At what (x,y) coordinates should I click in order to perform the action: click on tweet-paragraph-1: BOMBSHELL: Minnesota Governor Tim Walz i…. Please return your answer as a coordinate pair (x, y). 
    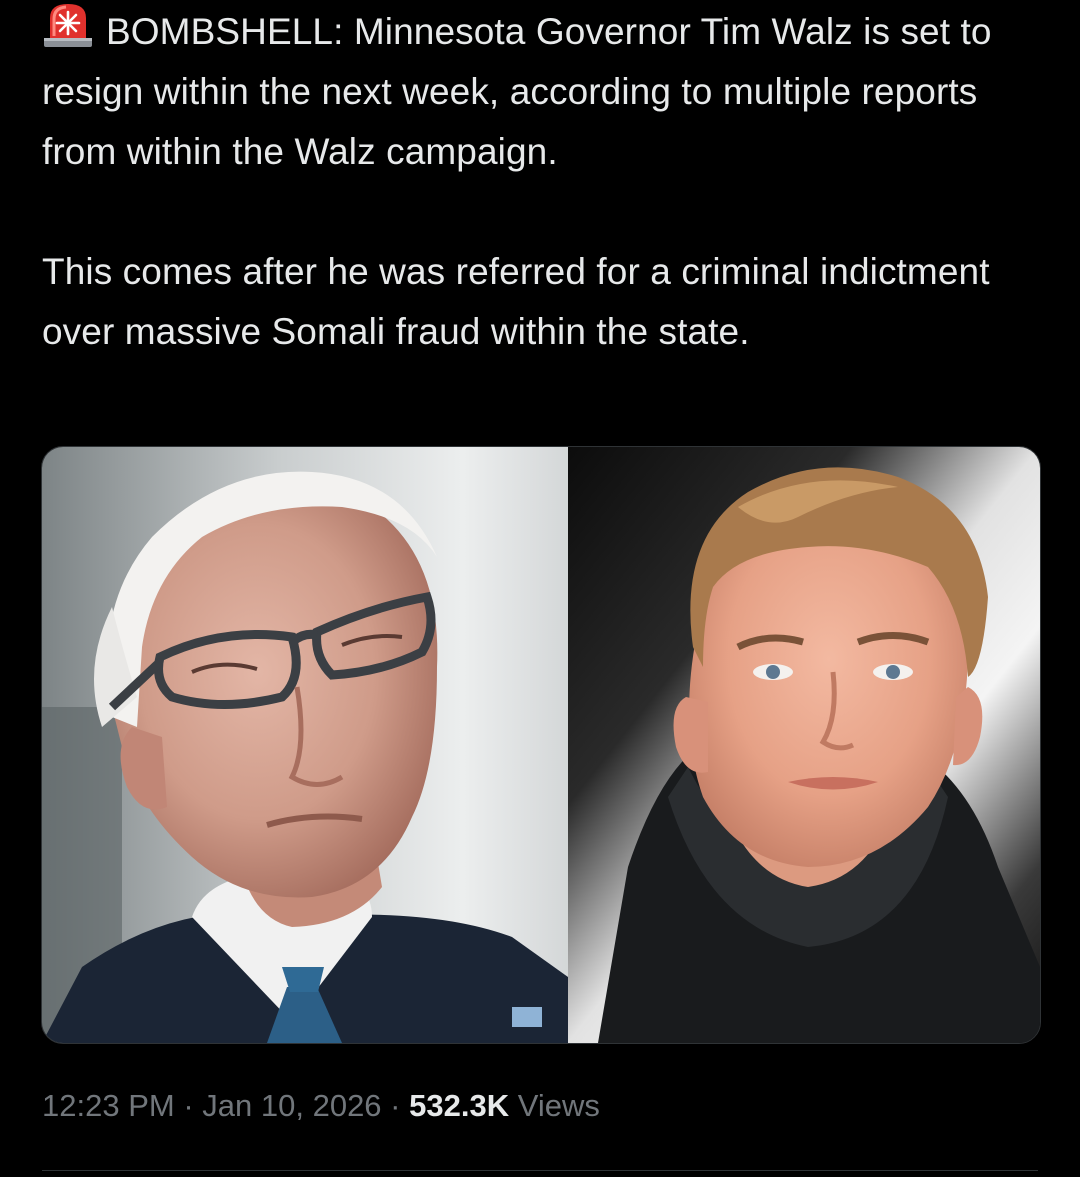
    Looking at the image, I should click on (542, 92).